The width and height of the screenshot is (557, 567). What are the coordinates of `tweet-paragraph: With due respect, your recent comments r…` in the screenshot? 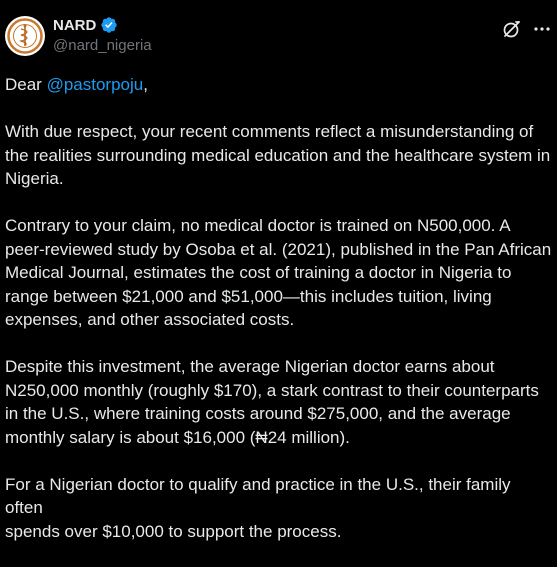 It's located at (278, 155).